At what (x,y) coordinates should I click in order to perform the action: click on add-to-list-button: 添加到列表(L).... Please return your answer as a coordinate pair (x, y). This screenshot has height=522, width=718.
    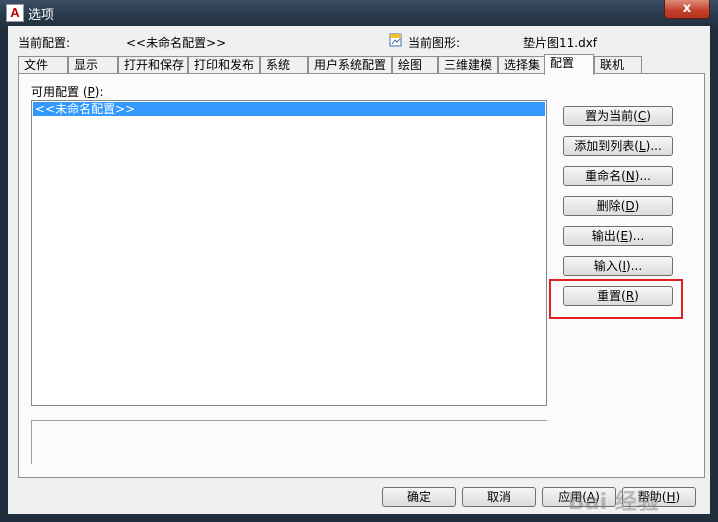
    Looking at the image, I should click on (618, 146).